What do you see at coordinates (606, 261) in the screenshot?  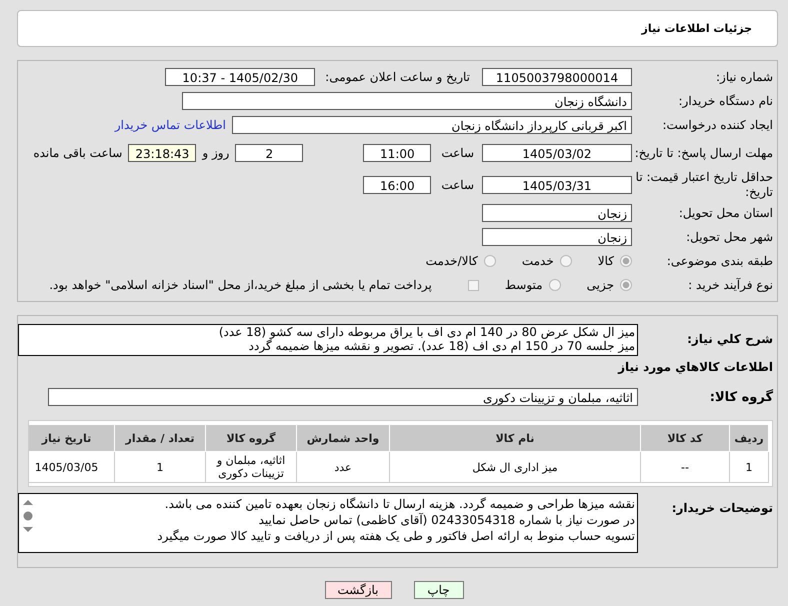 I see `radio-label: کالا` at bounding box center [606, 261].